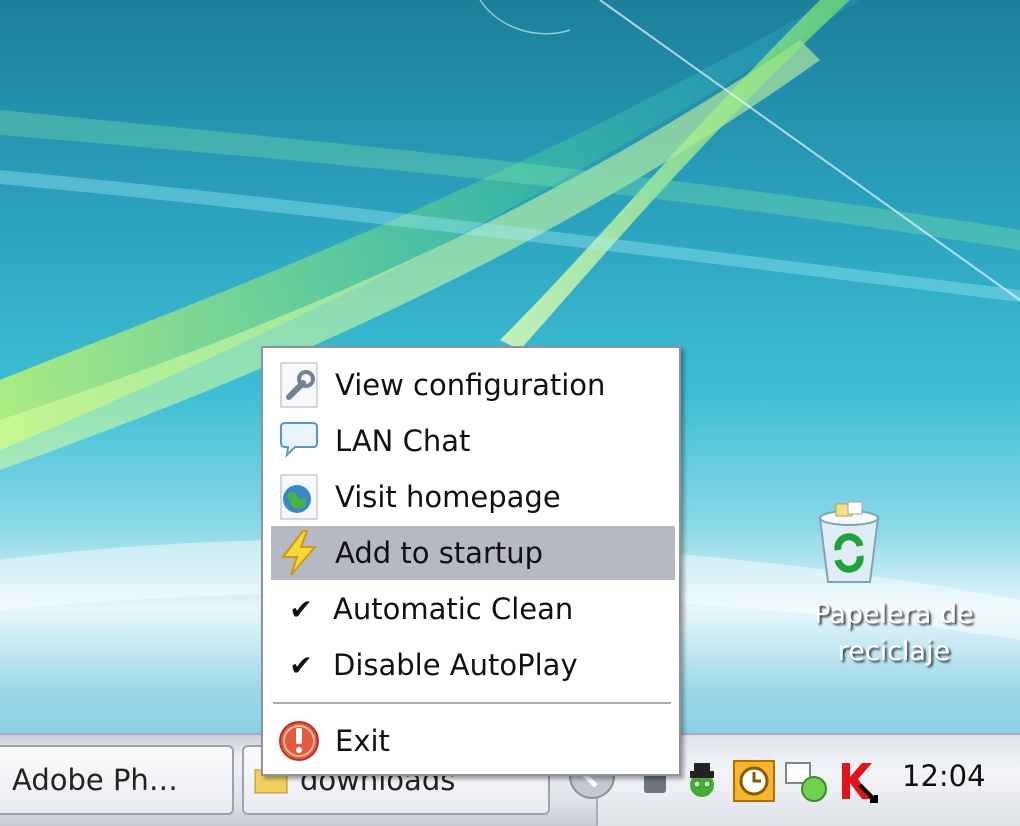  Describe the element at coordinates (299, 497) in the screenshot. I see `globe-icon` at that location.